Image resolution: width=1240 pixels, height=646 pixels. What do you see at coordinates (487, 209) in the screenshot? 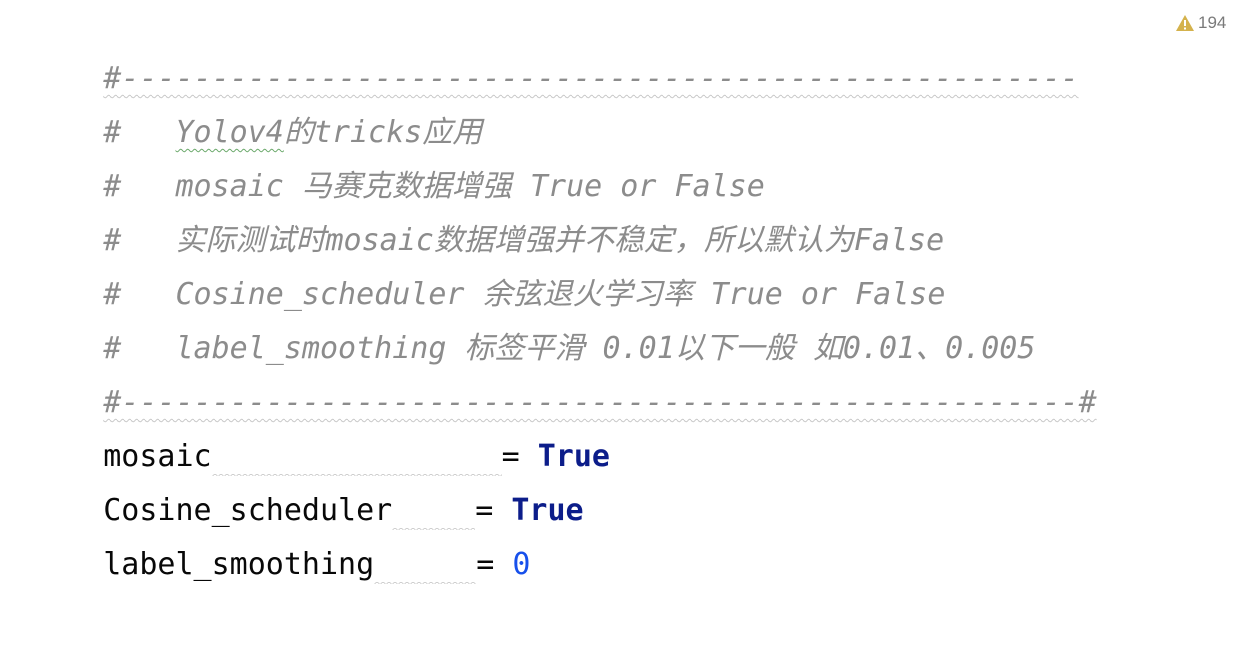
I see `comment-line-3: # 实际测试时mosaic数据增强并不稳定，所以默认为False` at bounding box center [487, 209].